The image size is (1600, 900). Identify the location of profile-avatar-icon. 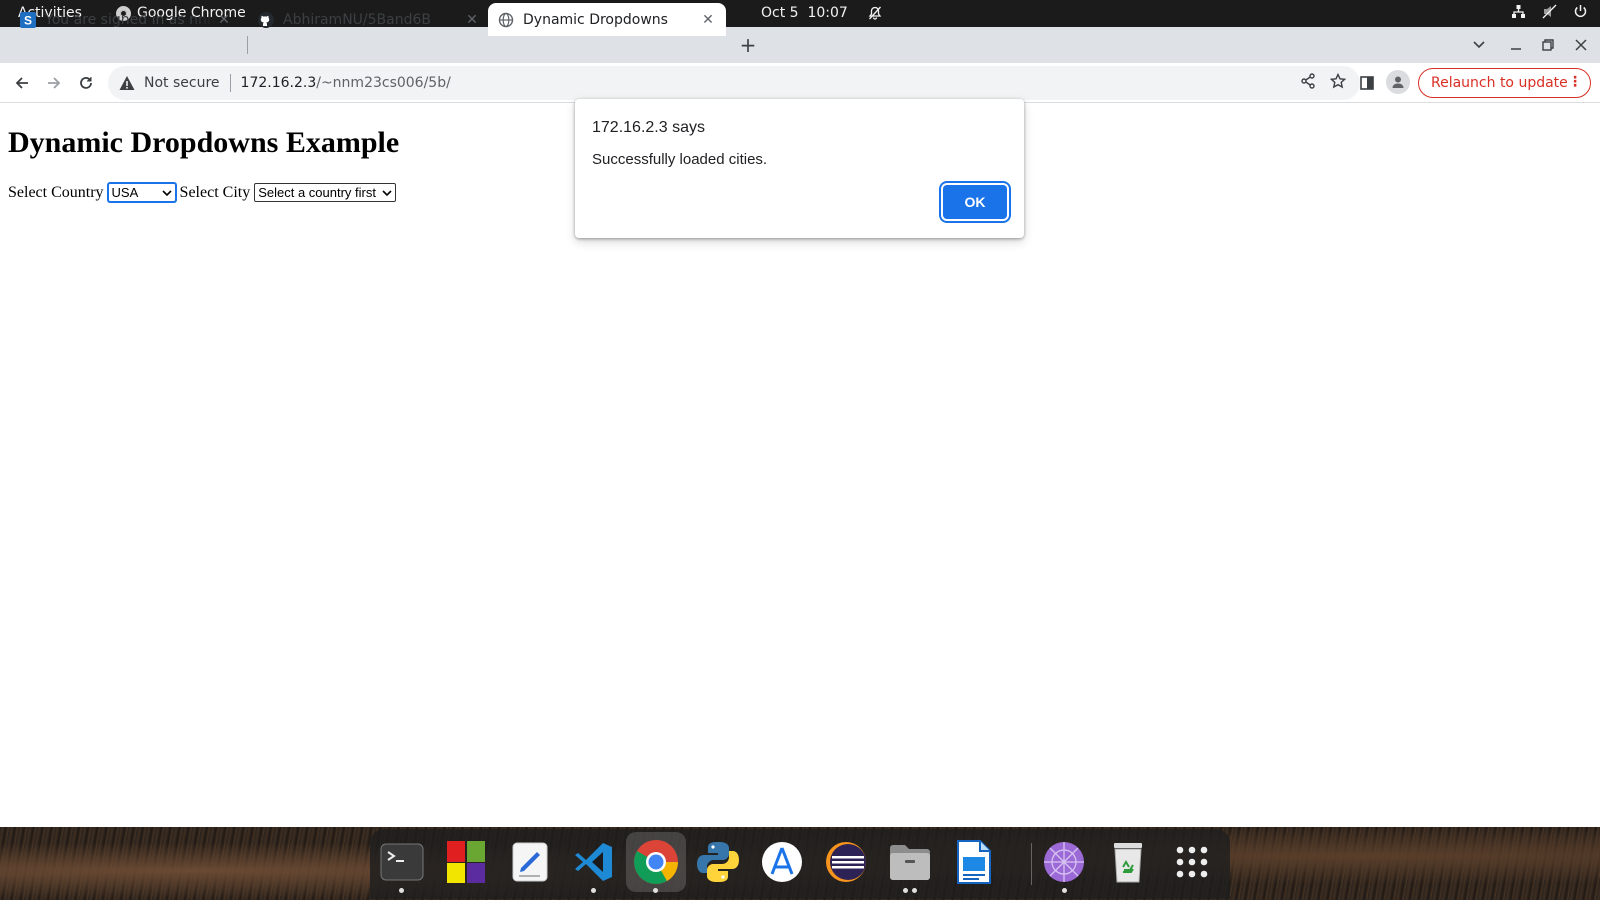
(1398, 82).